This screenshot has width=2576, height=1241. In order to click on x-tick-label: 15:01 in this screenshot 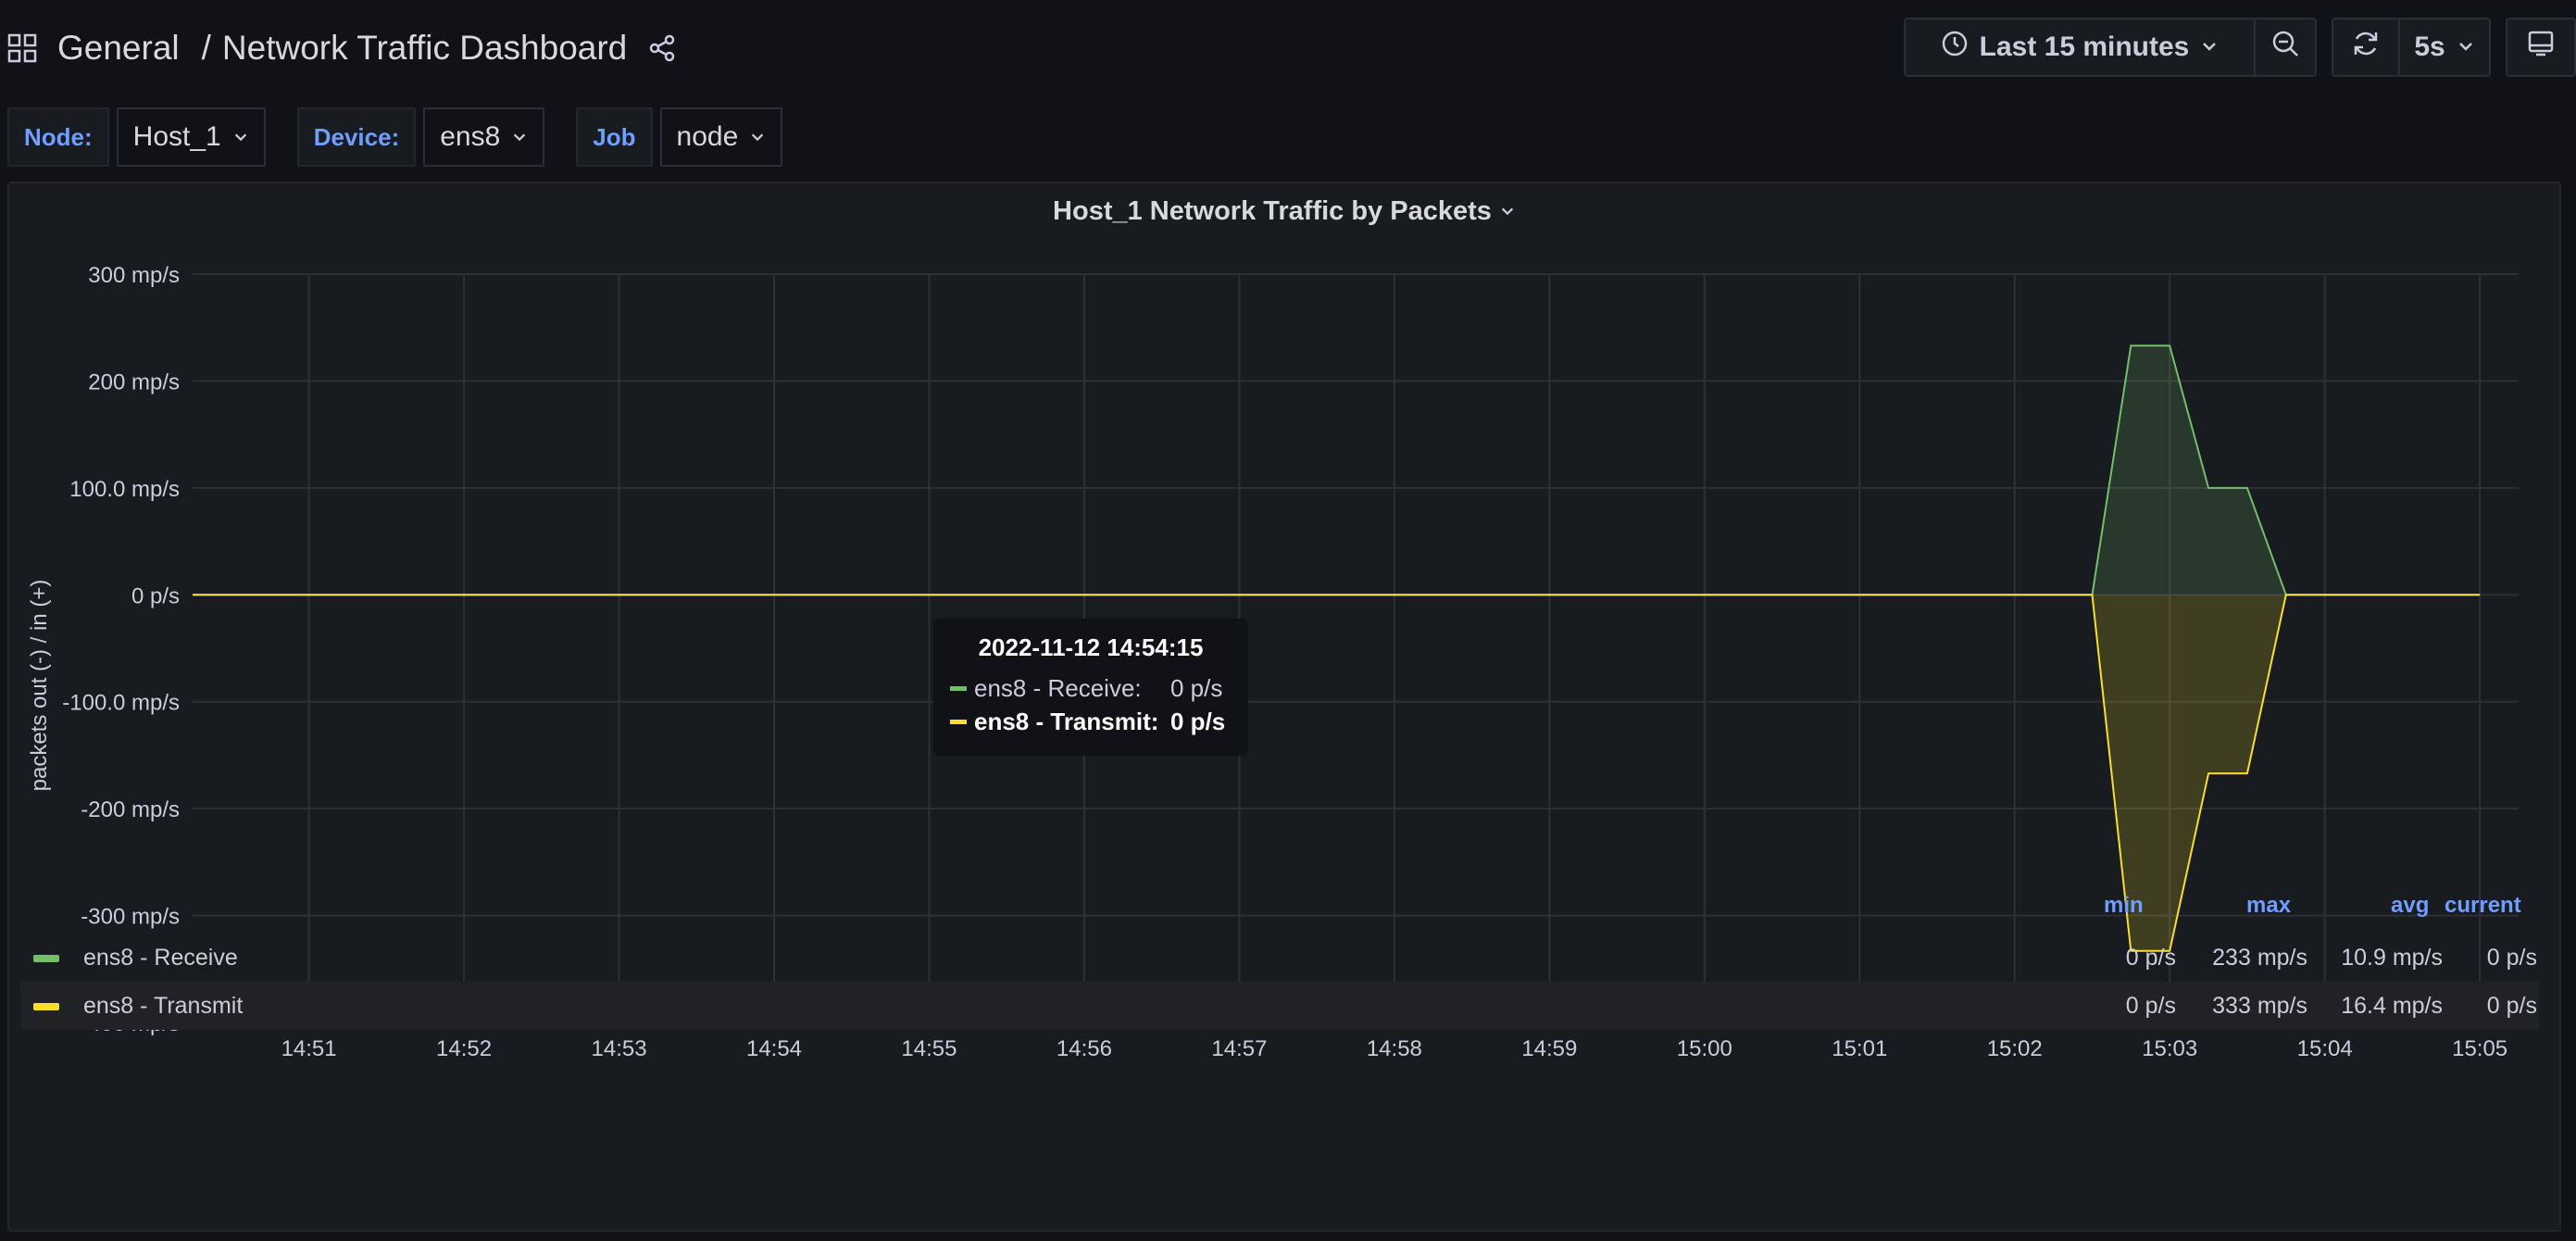, I will do `click(1859, 1049)`.